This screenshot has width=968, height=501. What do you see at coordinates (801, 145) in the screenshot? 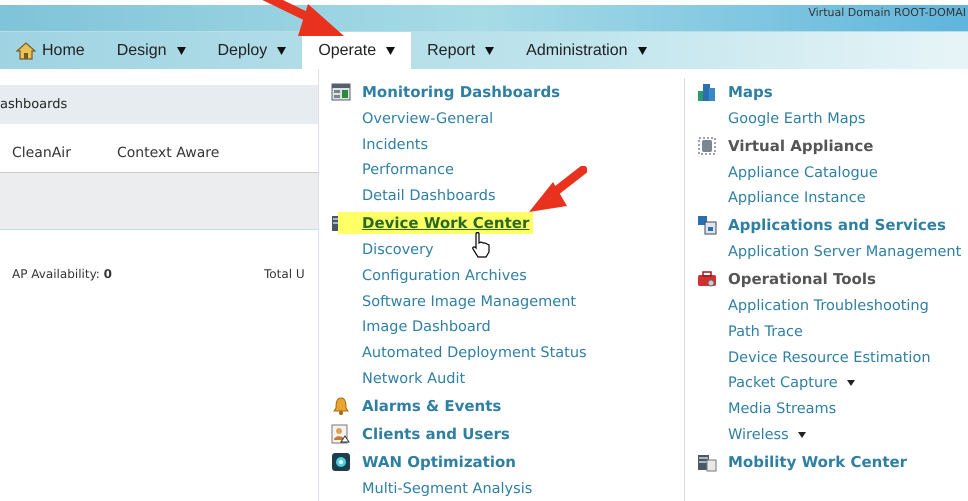
I see `menu-group-heading: Virtual Appliance` at bounding box center [801, 145].